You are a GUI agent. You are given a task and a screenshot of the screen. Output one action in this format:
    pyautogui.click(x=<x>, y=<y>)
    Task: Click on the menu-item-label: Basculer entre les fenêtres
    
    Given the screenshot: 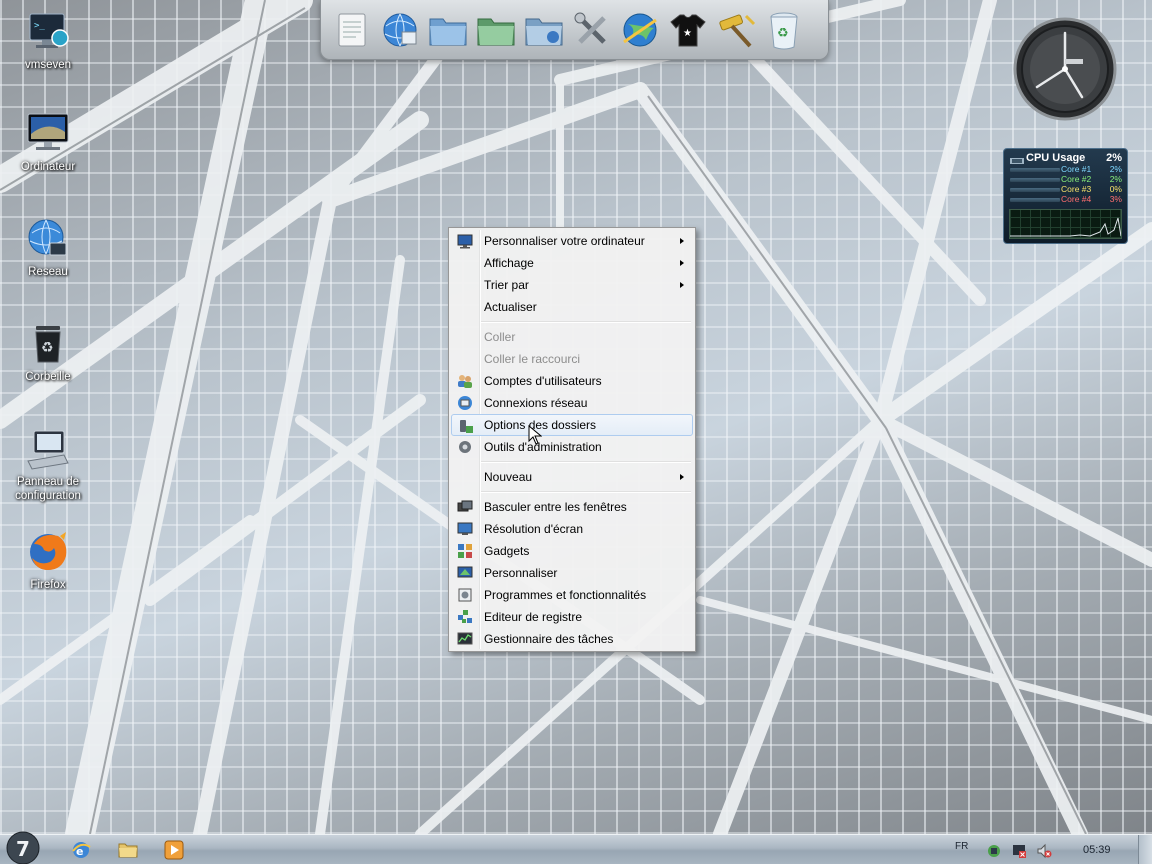 What is the action you would take?
    pyautogui.click(x=555, y=507)
    